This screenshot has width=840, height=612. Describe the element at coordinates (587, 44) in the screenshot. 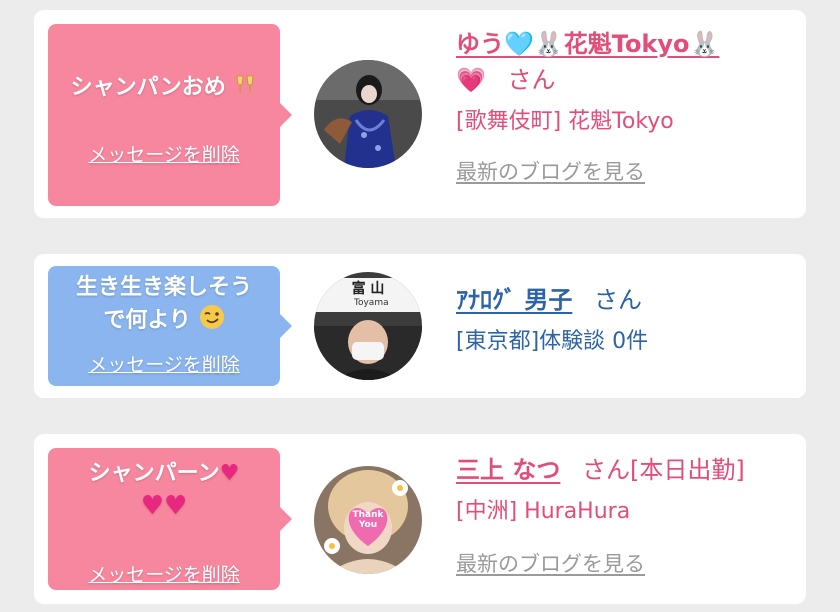

I see `profile-name-link: ゆう🩵🐰花魁Tokyo🐰` at that location.